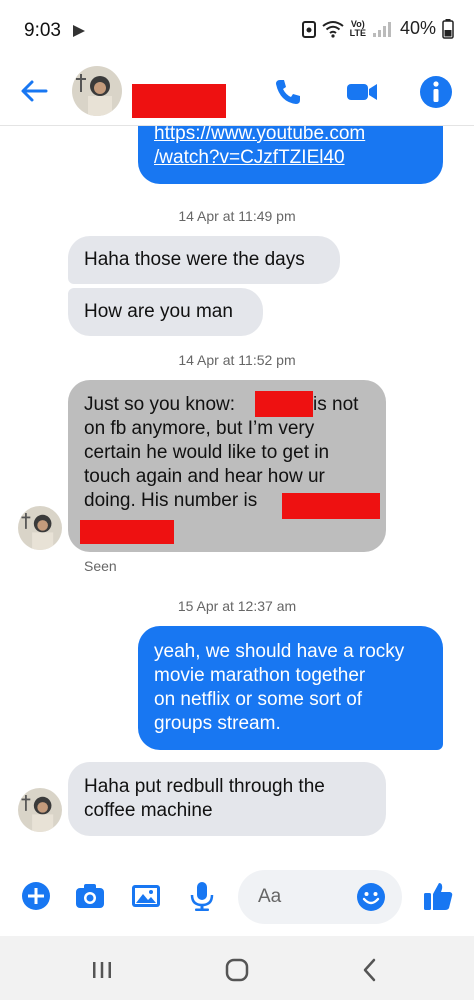  What do you see at coordinates (308, 29) in the screenshot?
I see `data-saver-icon` at bounding box center [308, 29].